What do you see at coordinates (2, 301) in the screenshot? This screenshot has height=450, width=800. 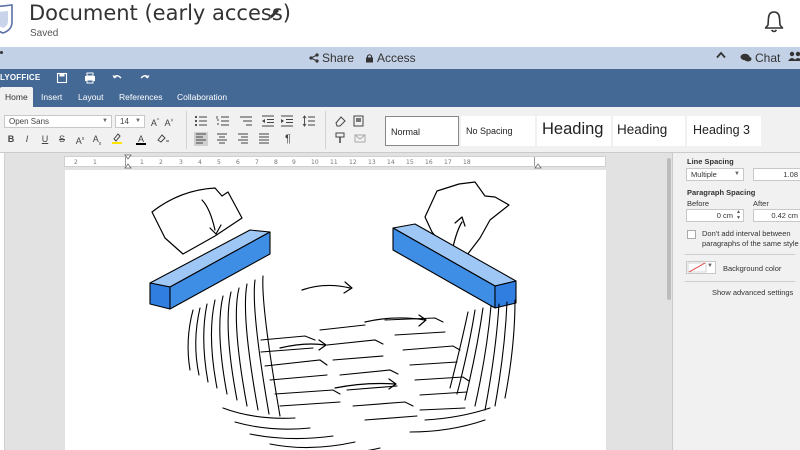 I see `vertical-ruler` at bounding box center [2, 301].